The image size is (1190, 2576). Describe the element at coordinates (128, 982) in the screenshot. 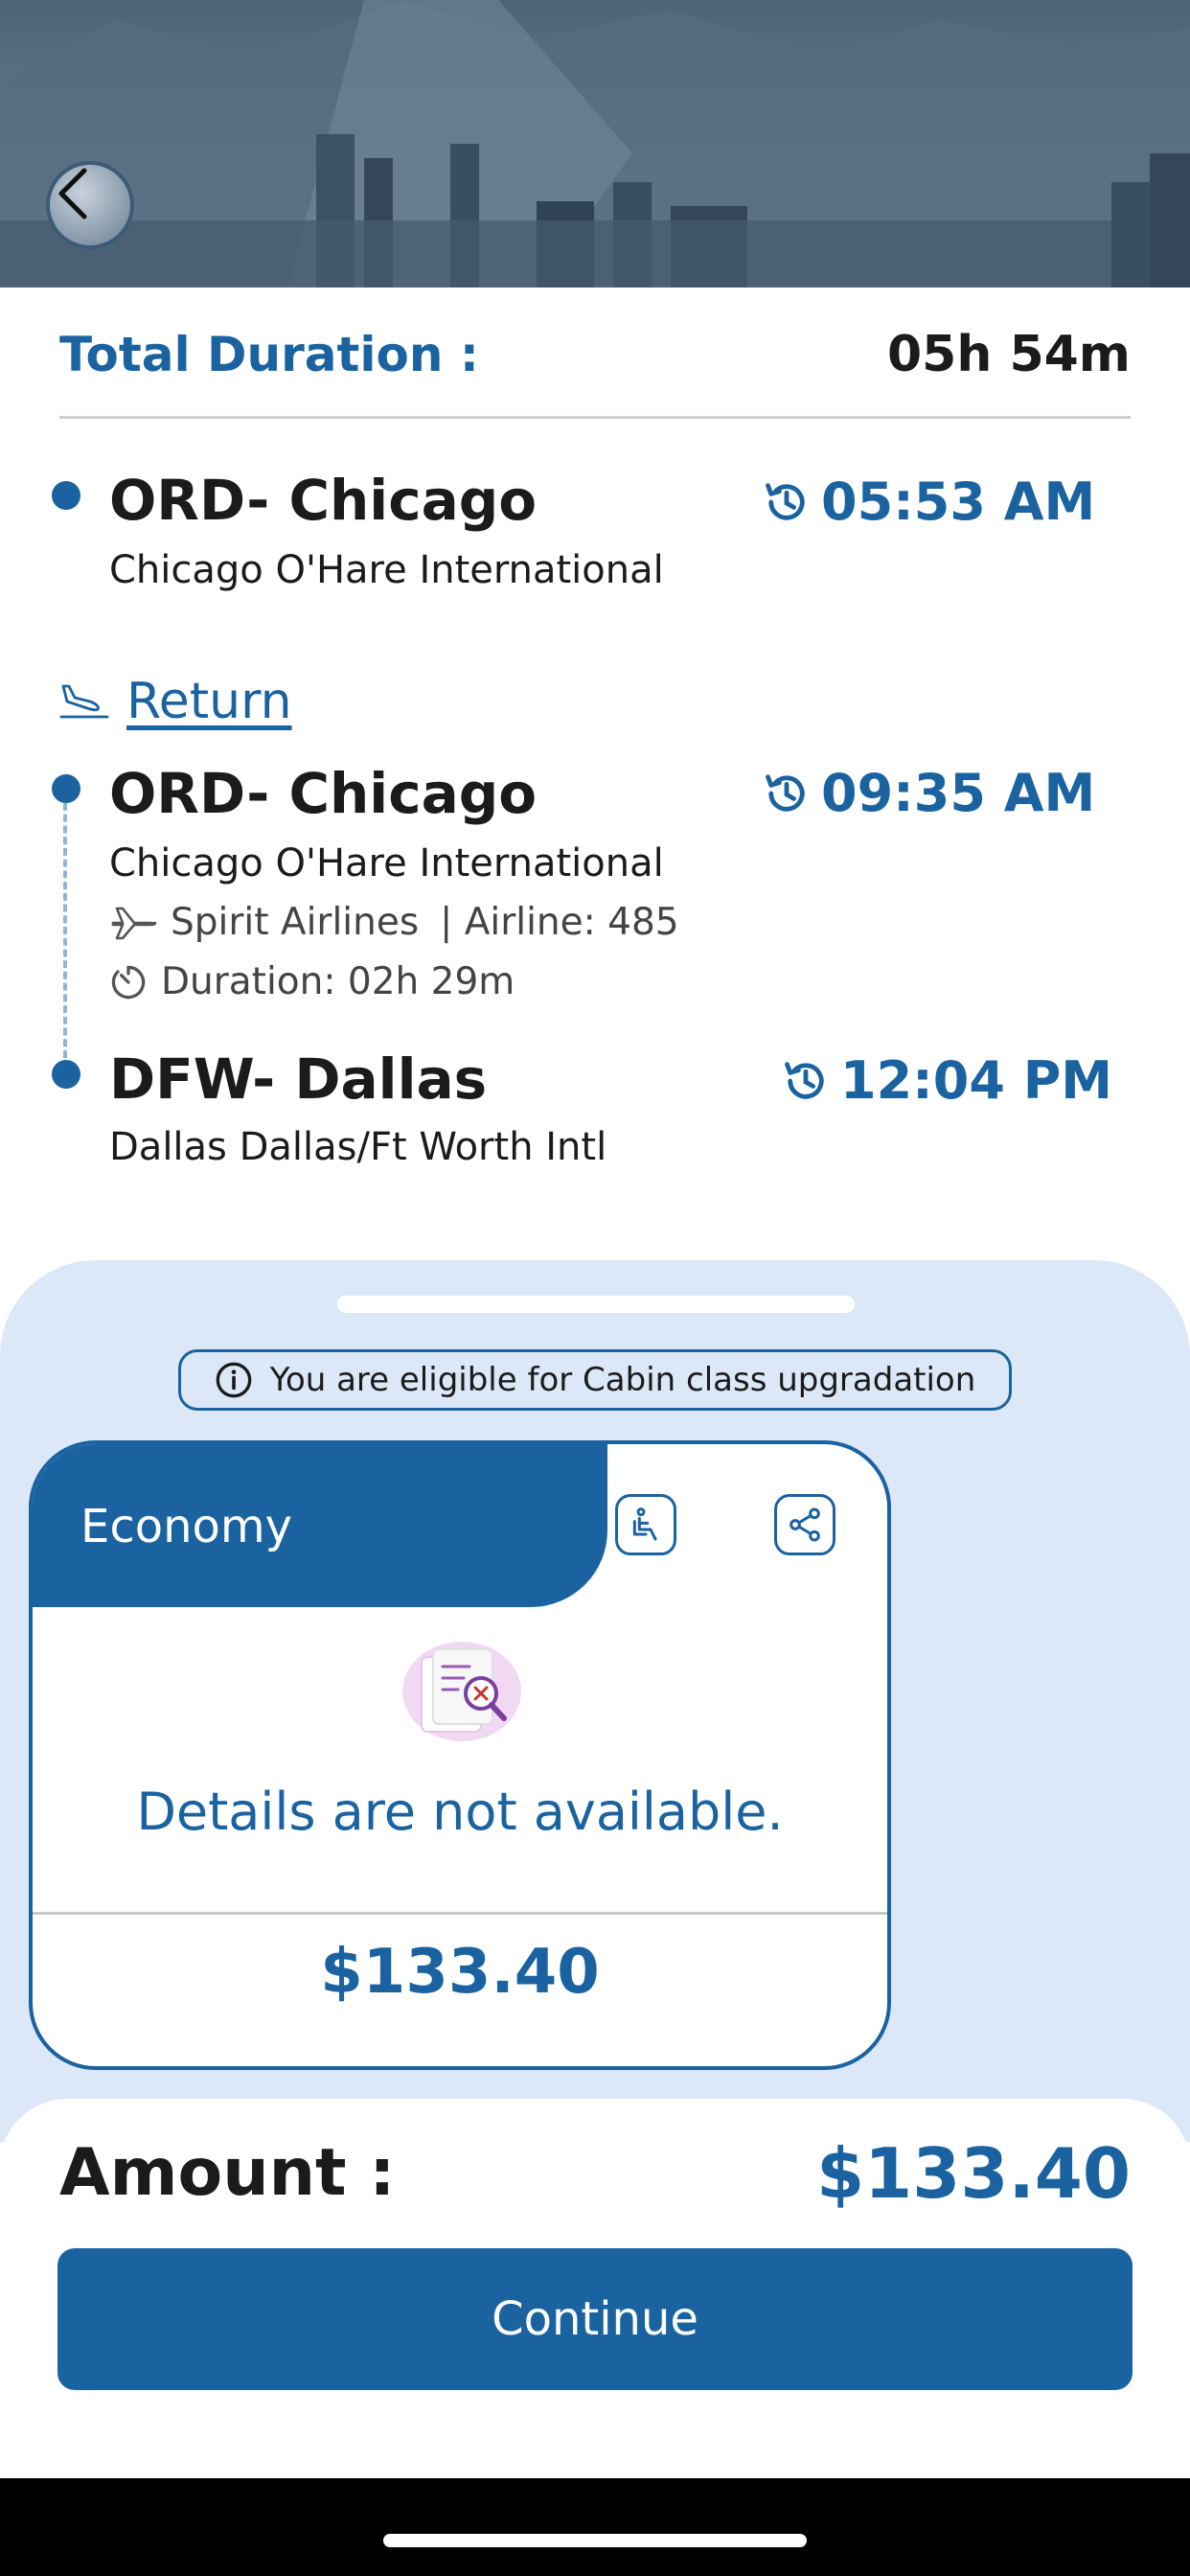

I see `timer-icon` at that location.